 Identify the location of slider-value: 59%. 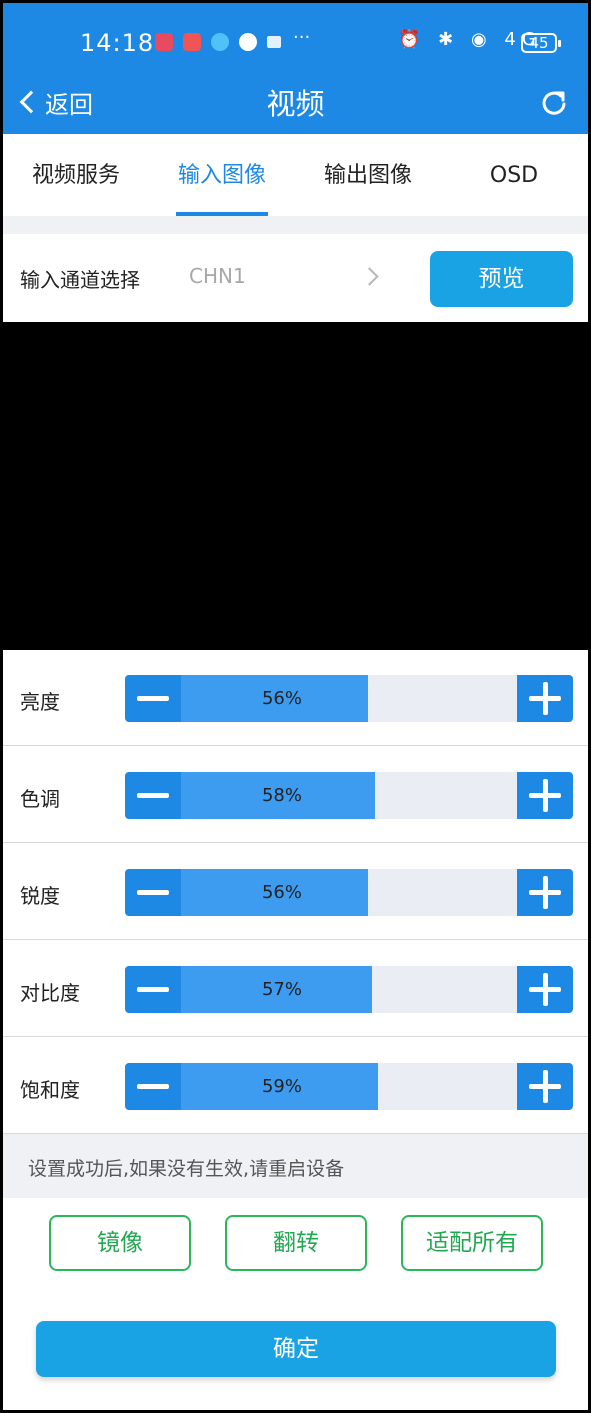
(281, 1086).